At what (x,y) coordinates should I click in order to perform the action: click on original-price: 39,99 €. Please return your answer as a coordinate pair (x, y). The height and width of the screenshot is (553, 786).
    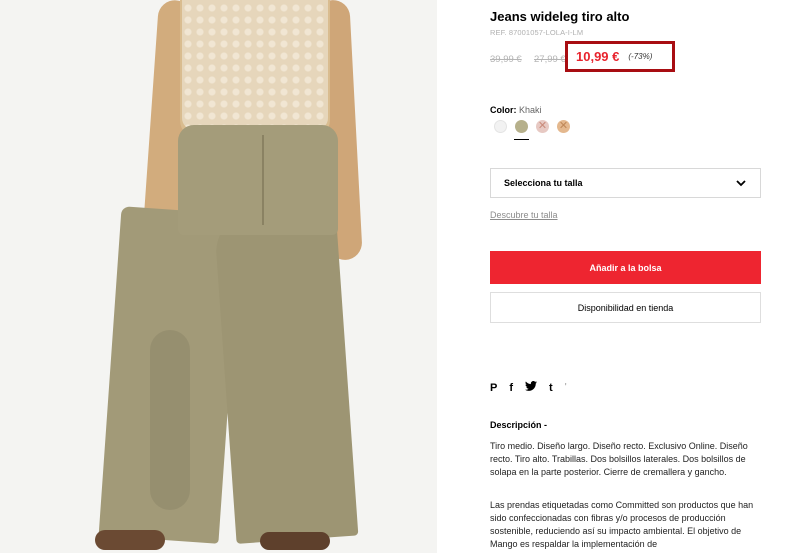
    Looking at the image, I should click on (506, 59).